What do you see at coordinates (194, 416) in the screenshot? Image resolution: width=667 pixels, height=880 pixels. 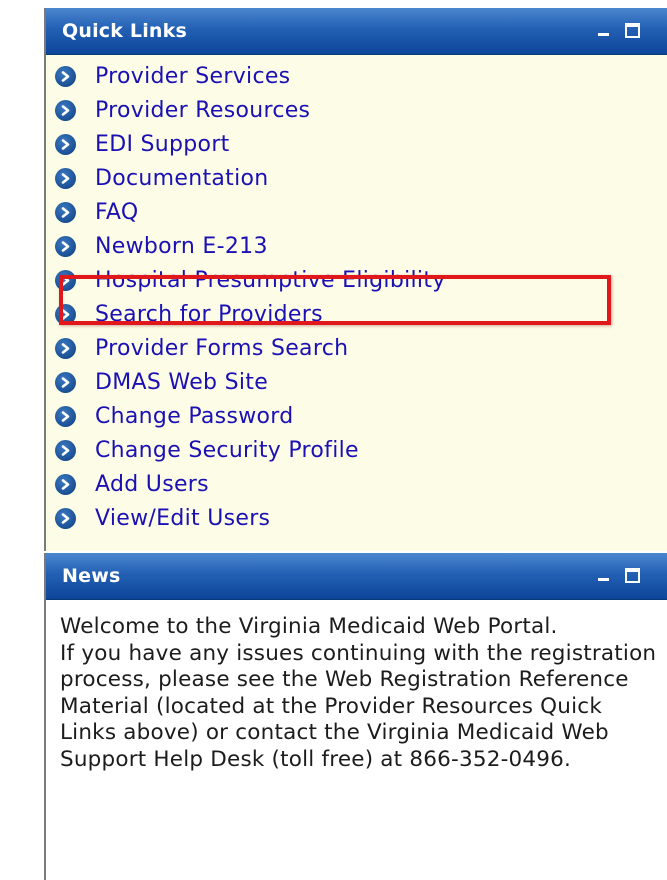 I see `quick-link-label: Change Password` at bounding box center [194, 416].